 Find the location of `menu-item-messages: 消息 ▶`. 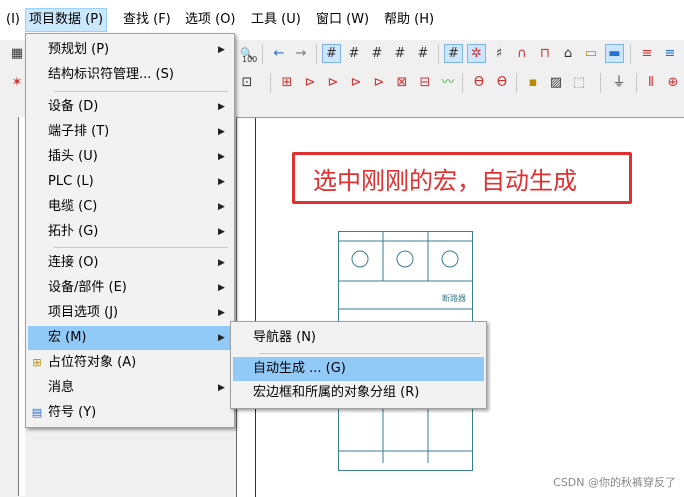

menu-item-messages: 消息 ▶ is located at coordinates (130, 388).